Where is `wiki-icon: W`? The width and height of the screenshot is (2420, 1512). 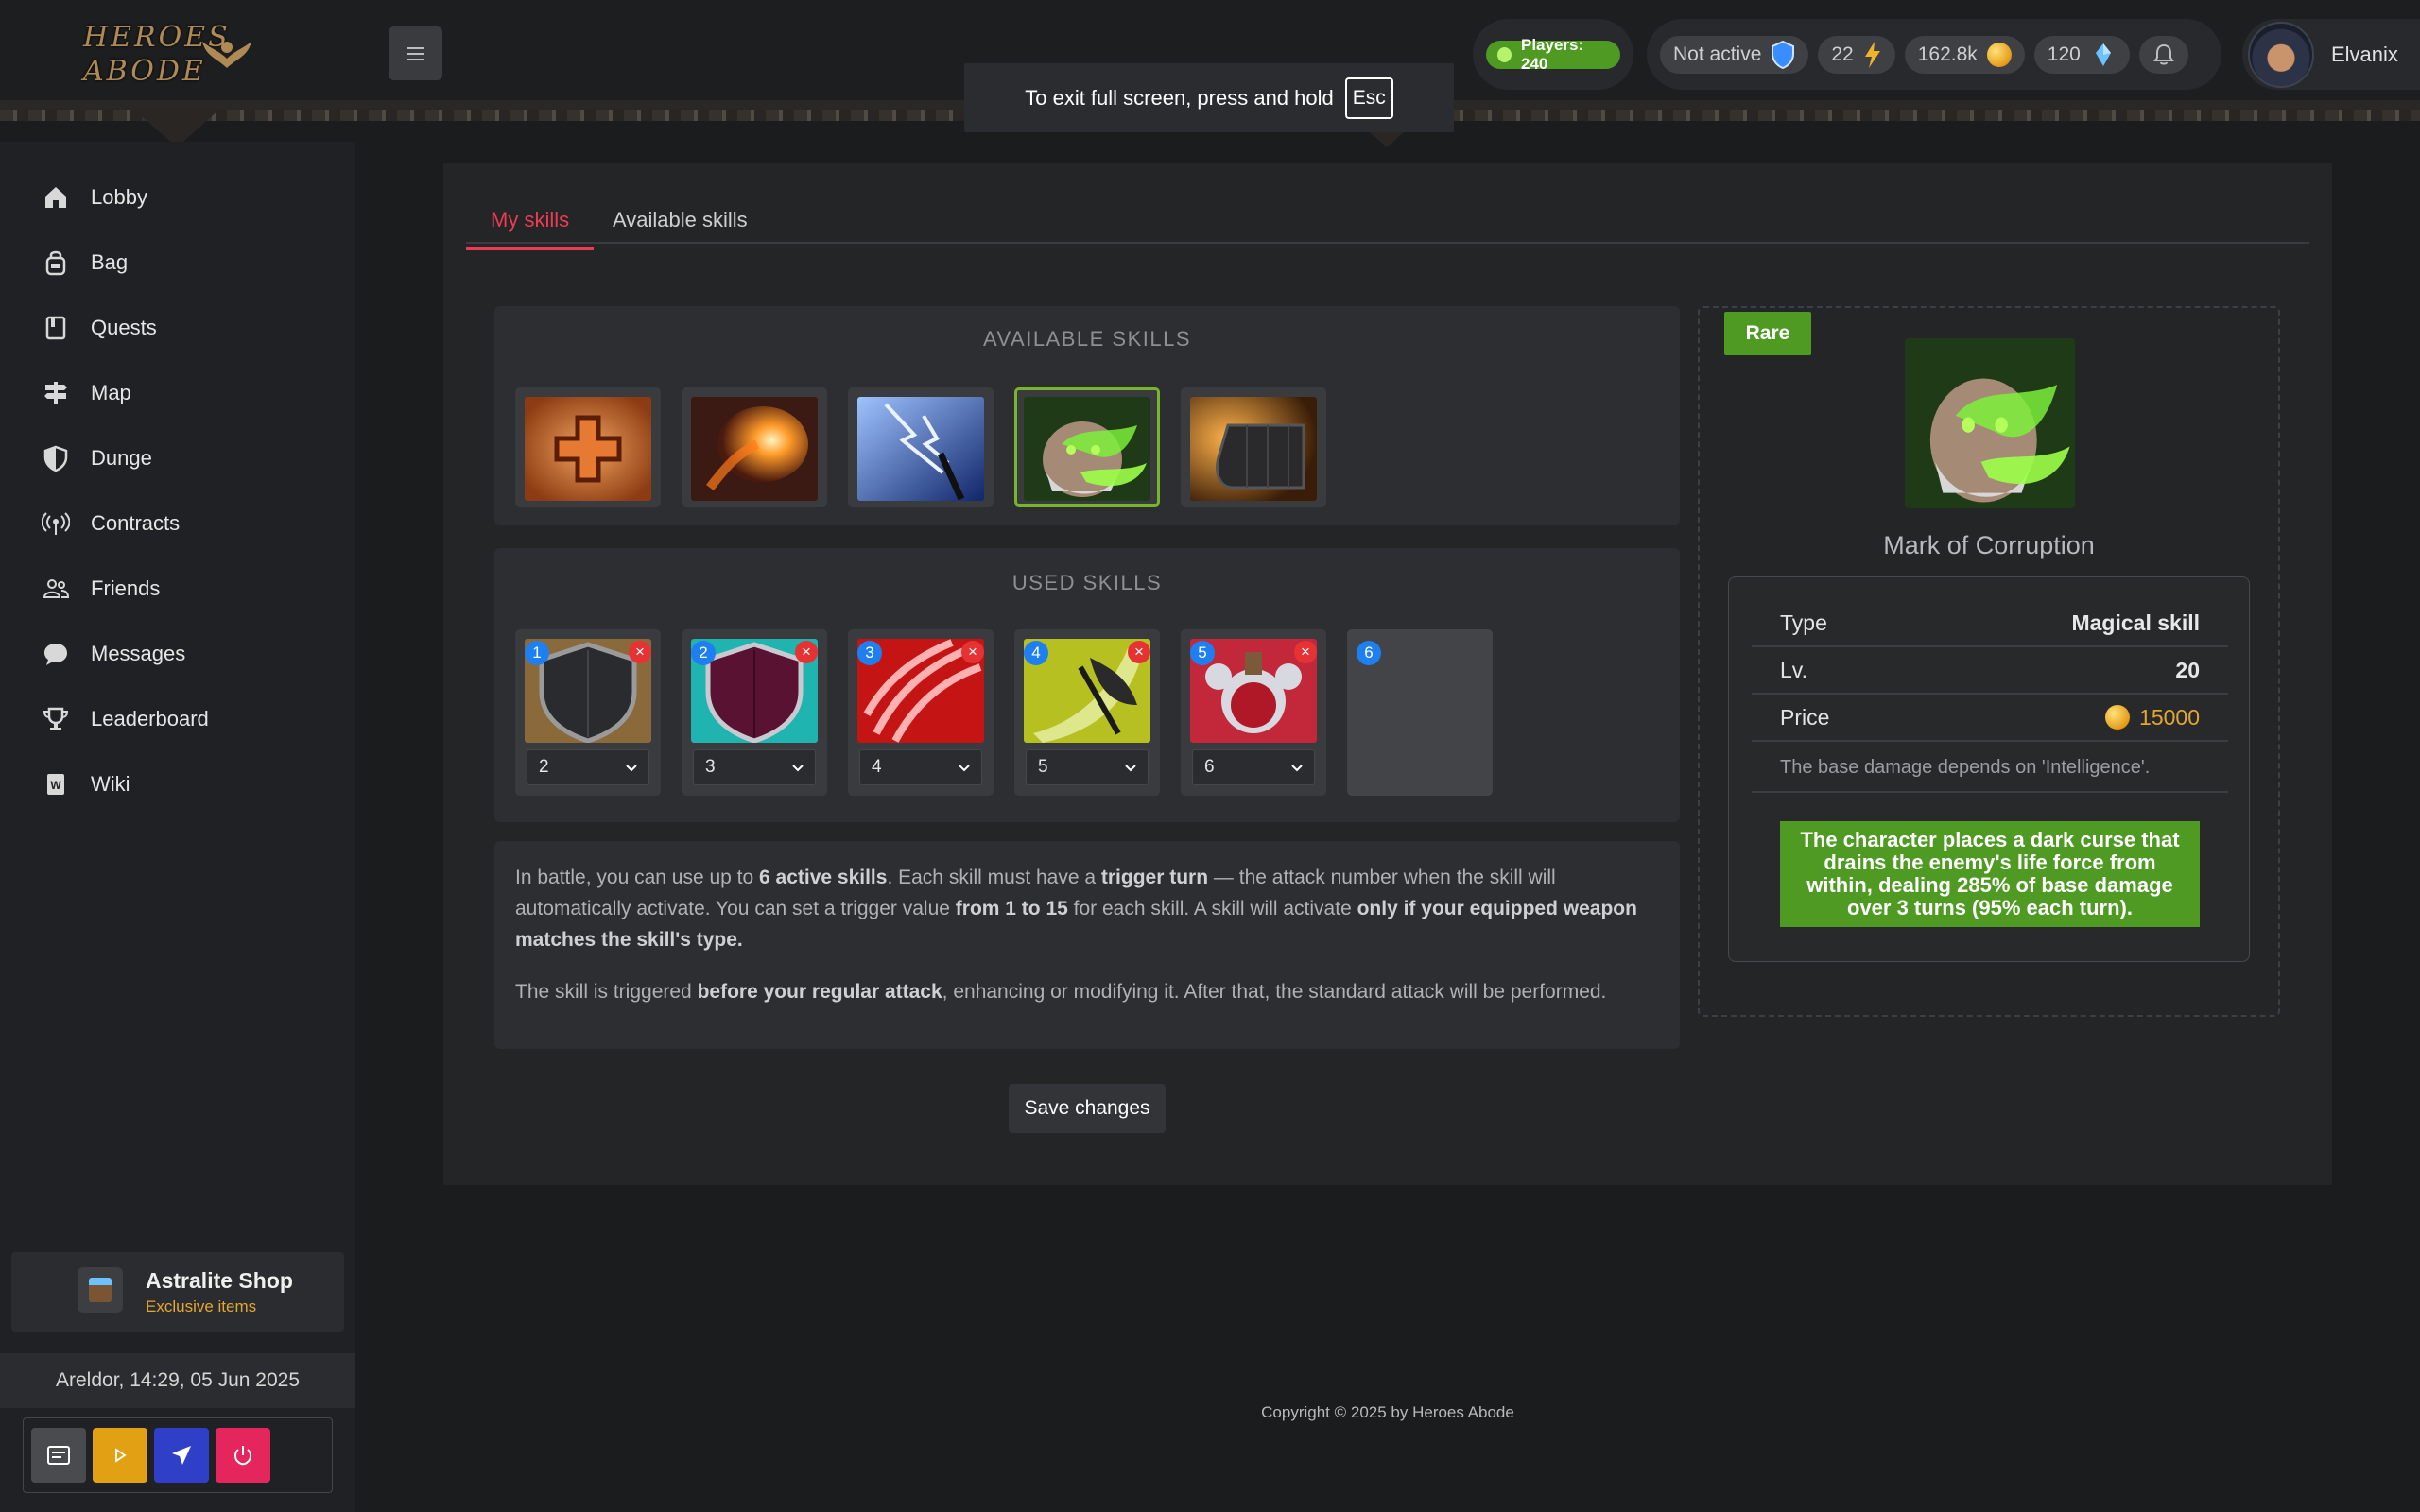 wiki-icon: W is located at coordinates (55, 784).